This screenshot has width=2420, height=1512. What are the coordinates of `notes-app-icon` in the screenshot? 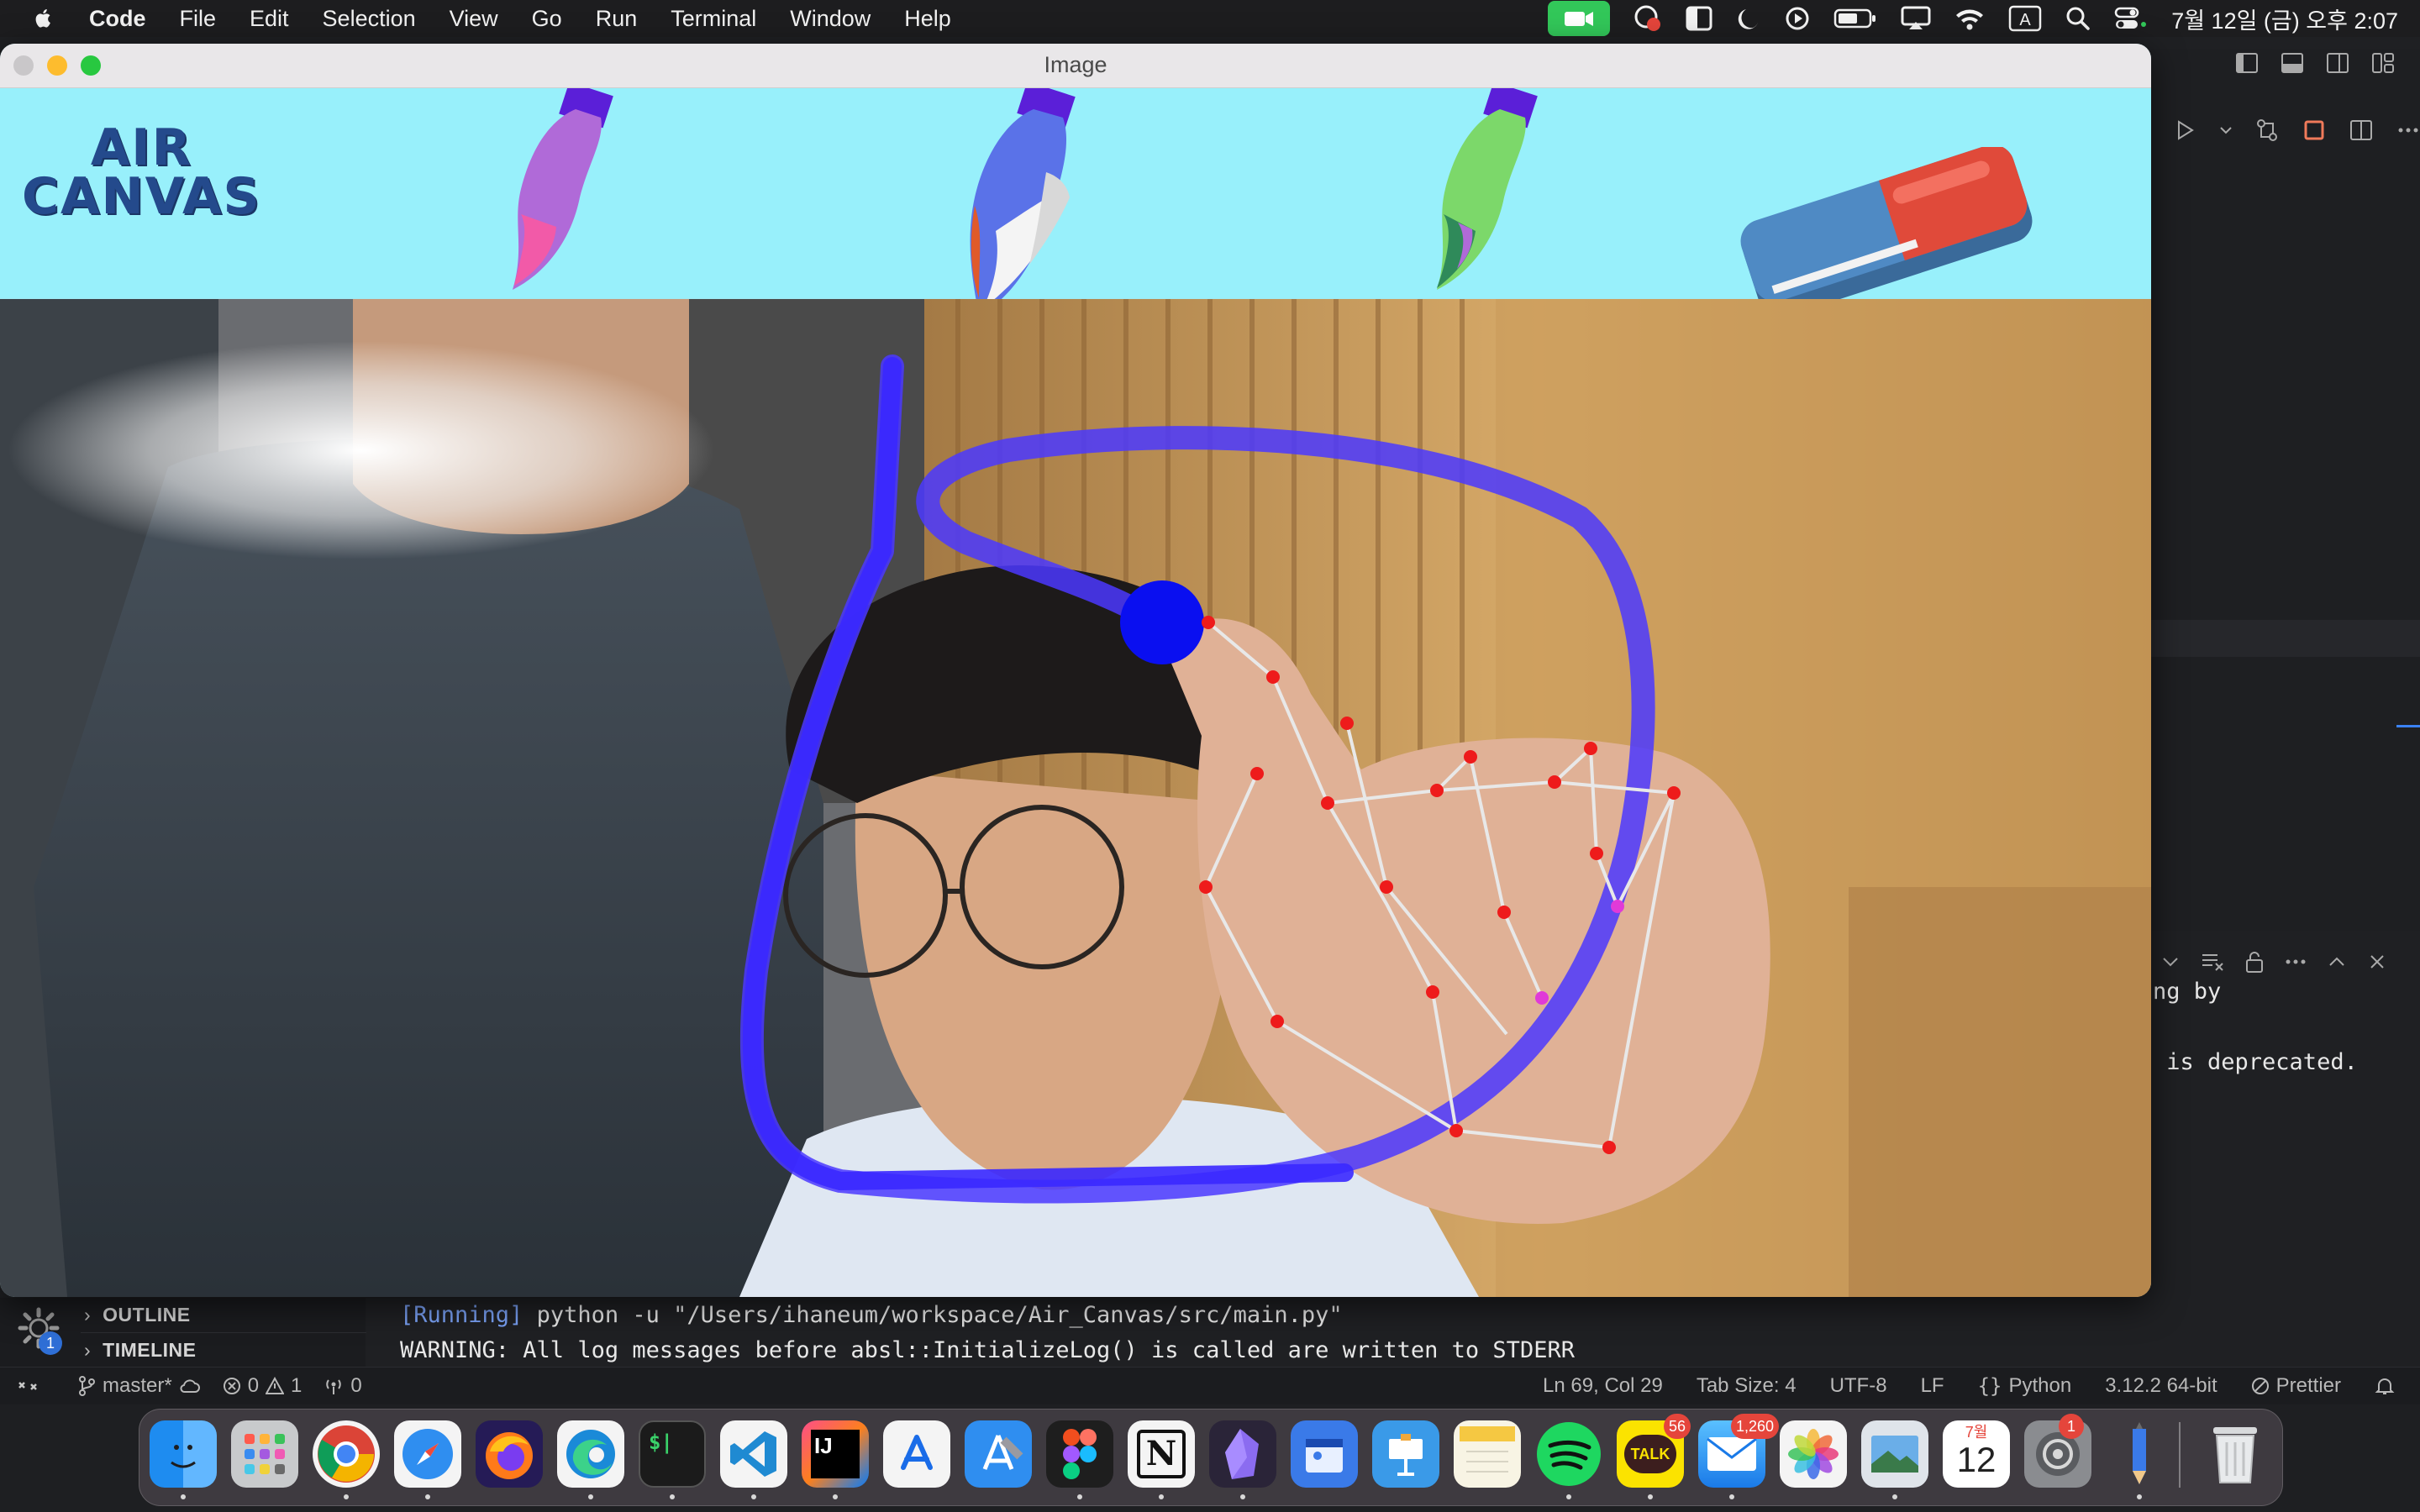 It's located at (1487, 1454).